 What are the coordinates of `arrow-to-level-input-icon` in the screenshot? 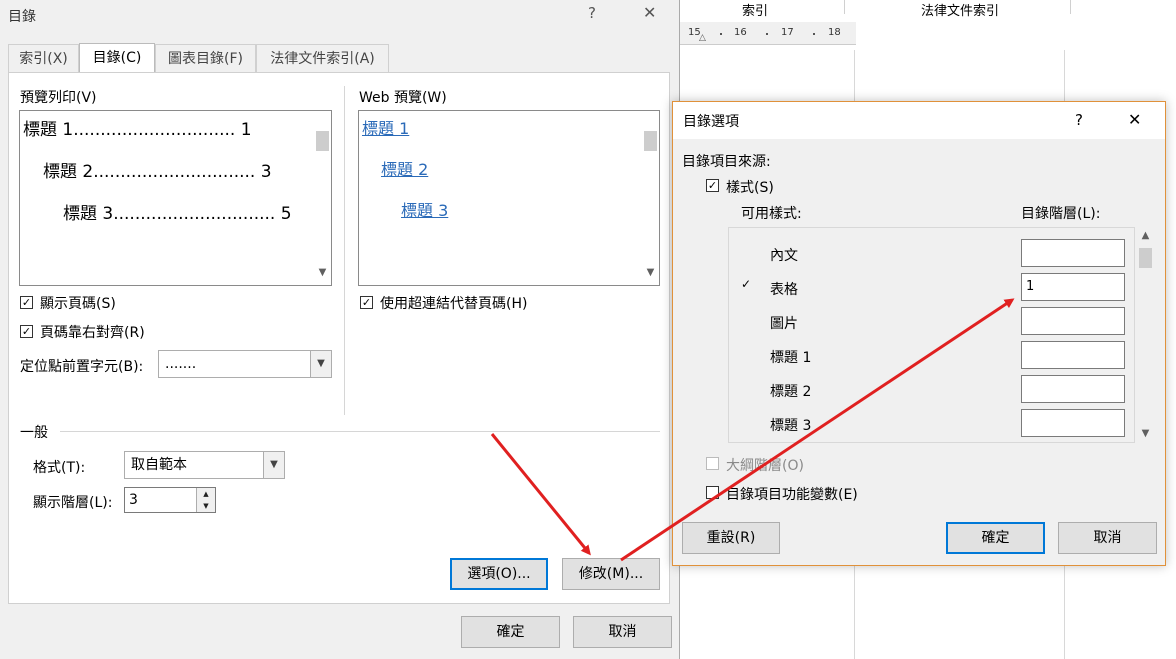 It's located at (817, 430).